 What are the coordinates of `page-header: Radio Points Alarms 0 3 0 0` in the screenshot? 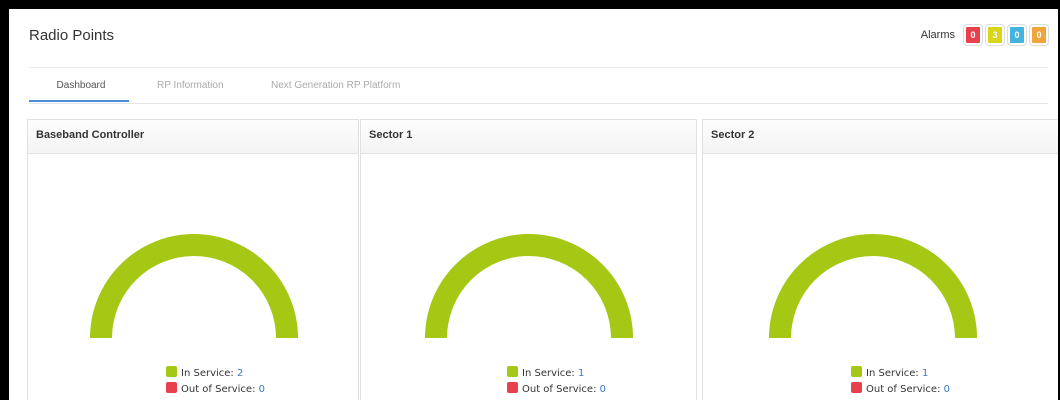 It's located at (539, 38).